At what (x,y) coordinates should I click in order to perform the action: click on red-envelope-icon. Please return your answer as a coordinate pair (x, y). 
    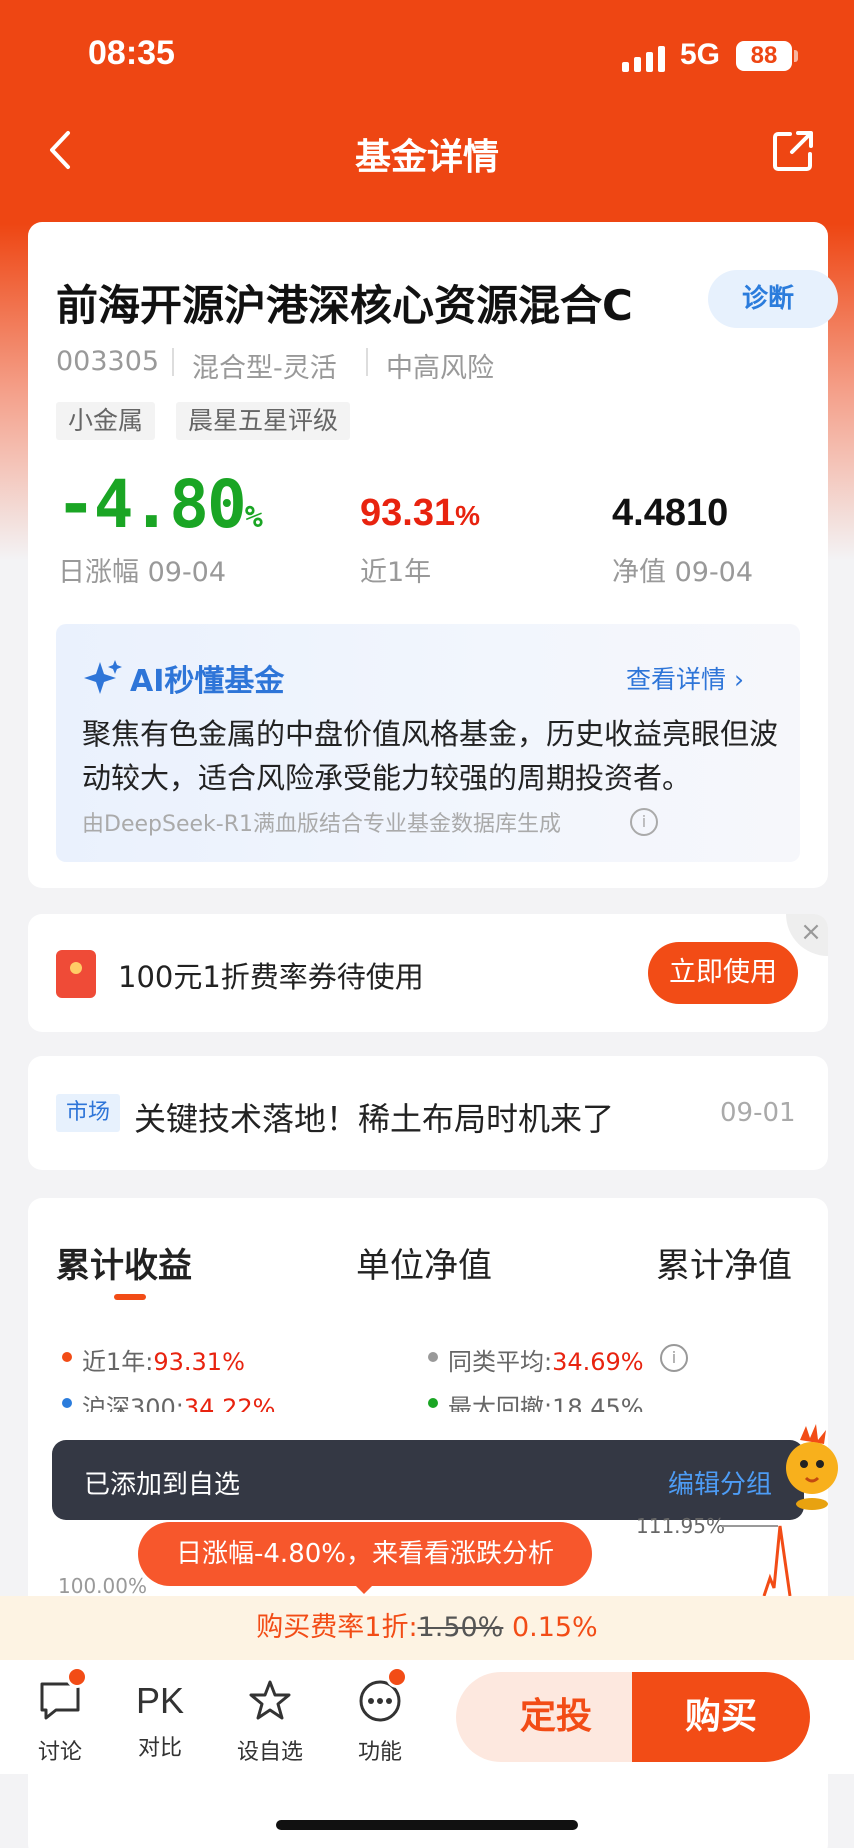
    Looking at the image, I should click on (76, 974).